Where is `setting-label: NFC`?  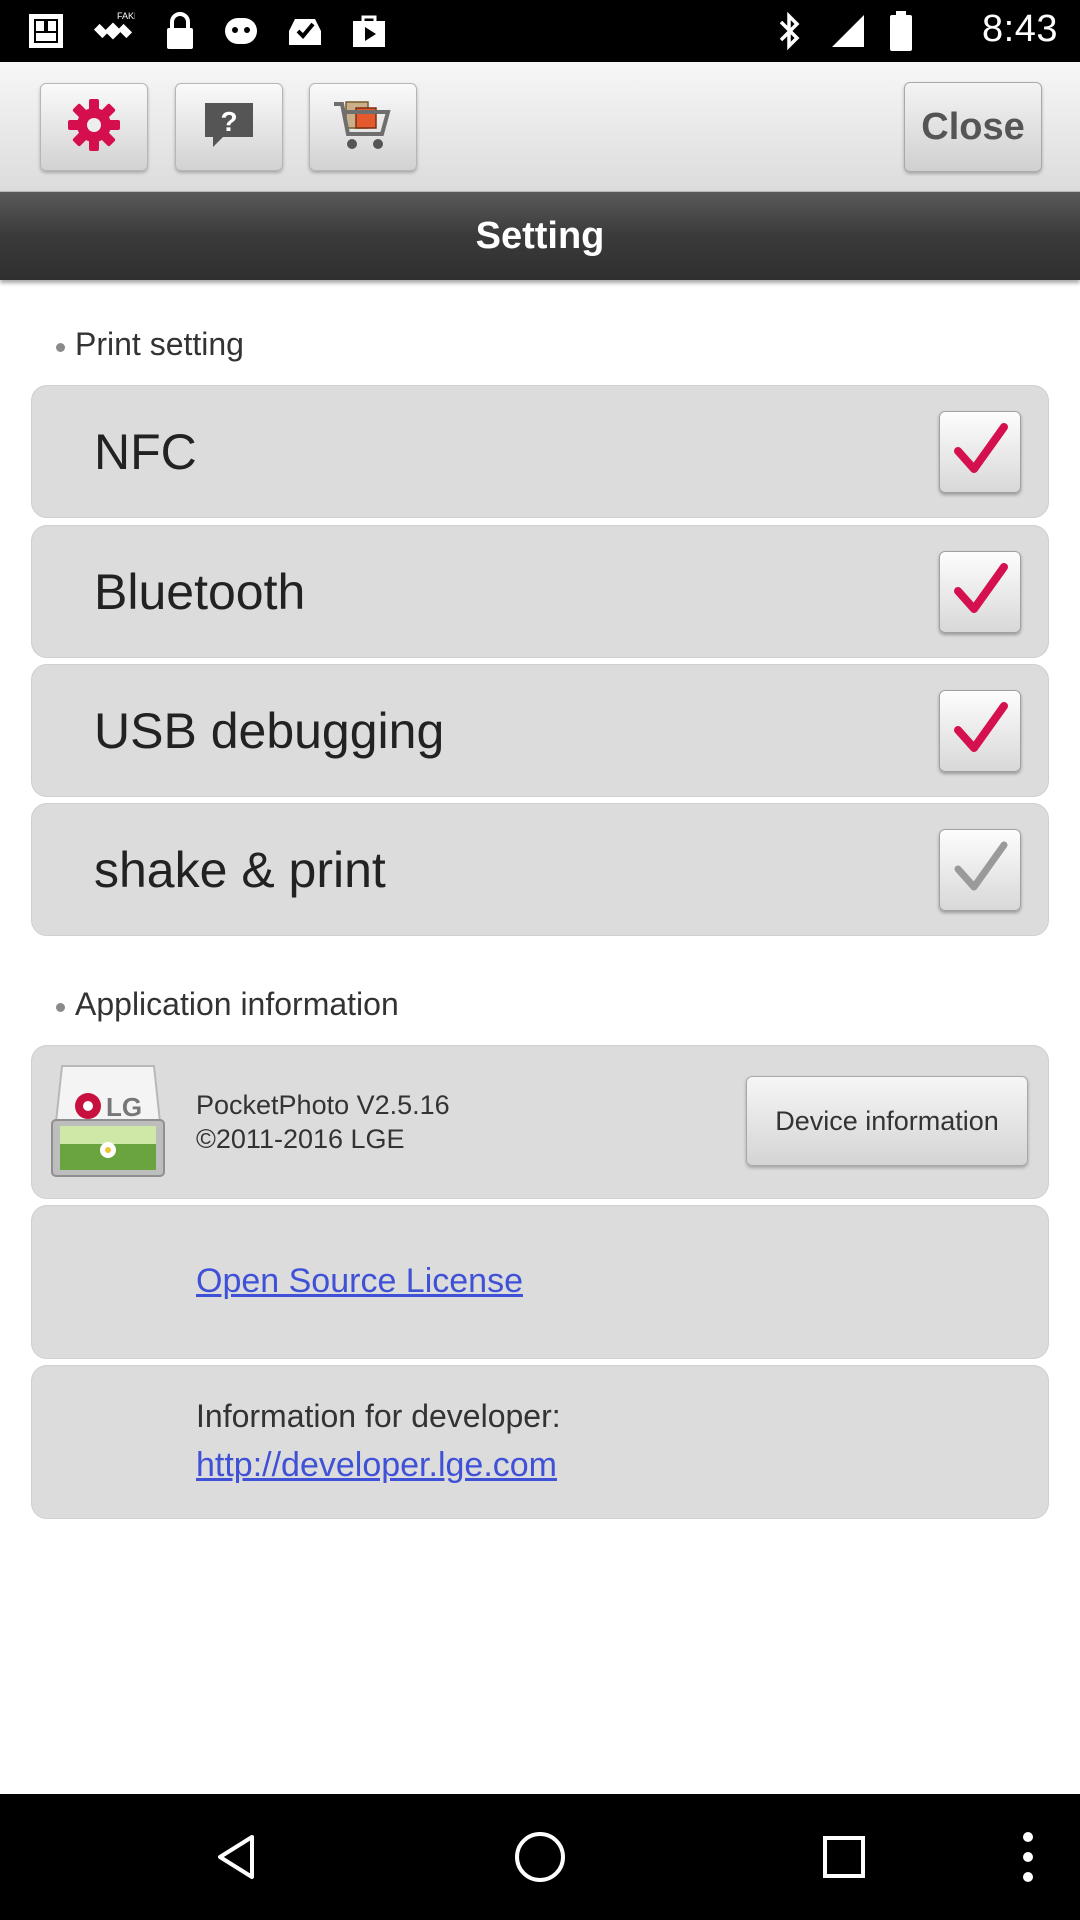 setting-label: NFC is located at coordinates (145, 451).